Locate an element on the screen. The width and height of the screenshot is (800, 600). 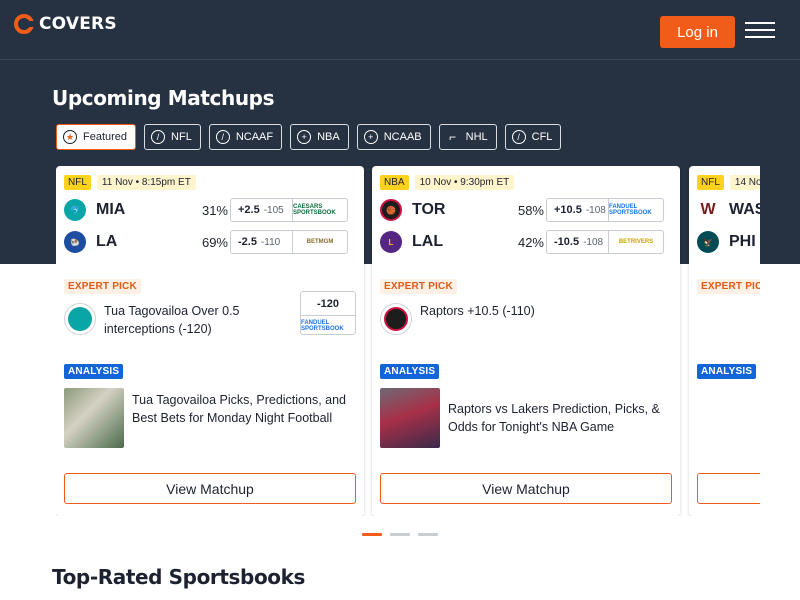
spread-line: -10.5 is located at coordinates (567, 242).